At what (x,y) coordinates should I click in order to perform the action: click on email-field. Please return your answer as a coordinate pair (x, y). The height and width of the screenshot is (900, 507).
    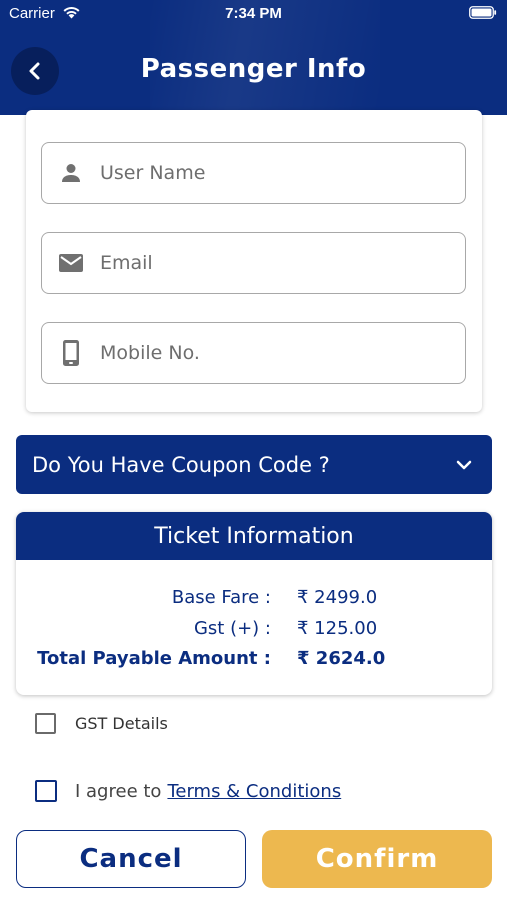
    Looking at the image, I should click on (253, 263).